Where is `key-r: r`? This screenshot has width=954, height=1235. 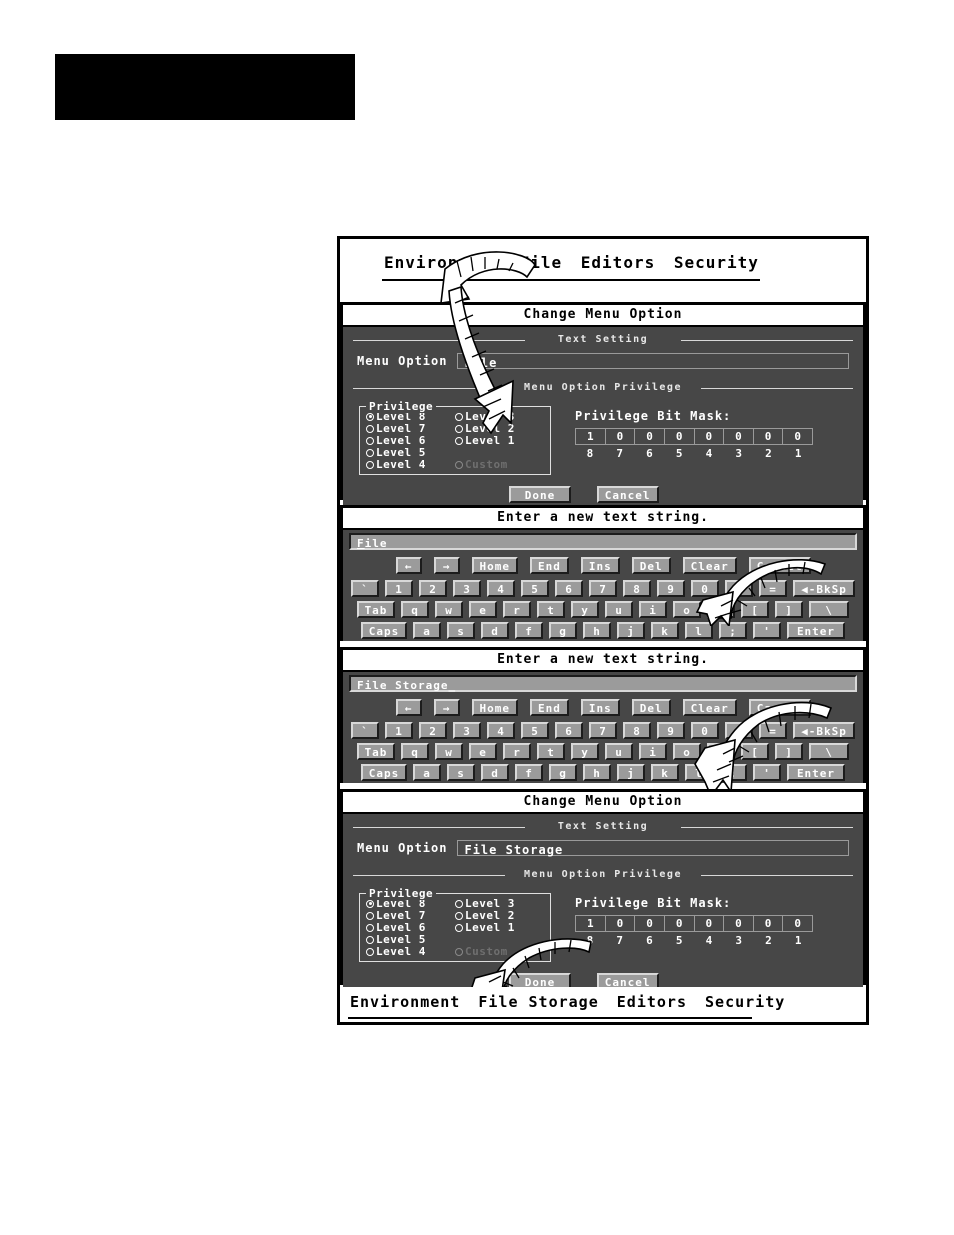 key-r: r is located at coordinates (517, 751).